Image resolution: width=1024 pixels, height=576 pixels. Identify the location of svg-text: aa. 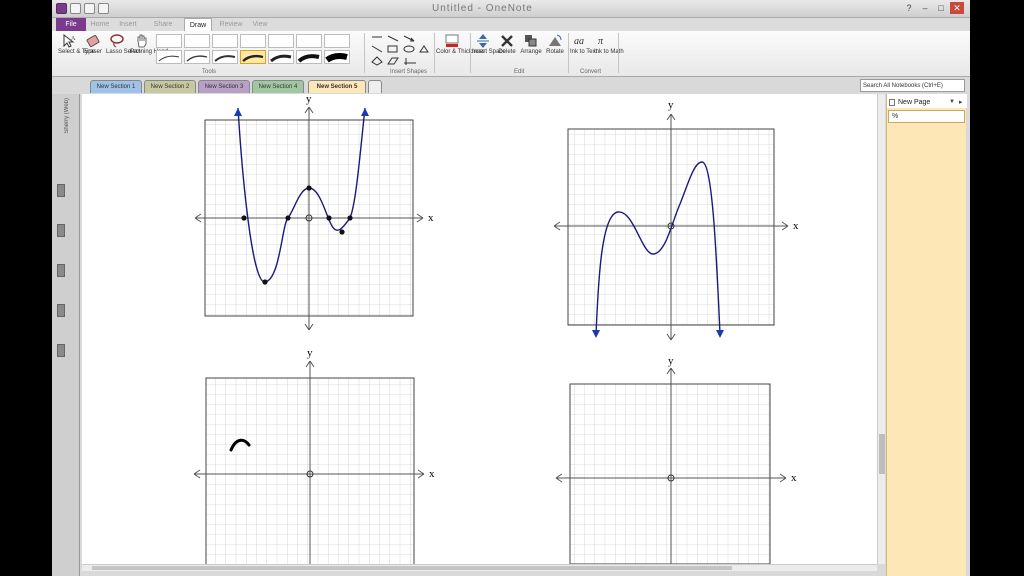
(579, 41).